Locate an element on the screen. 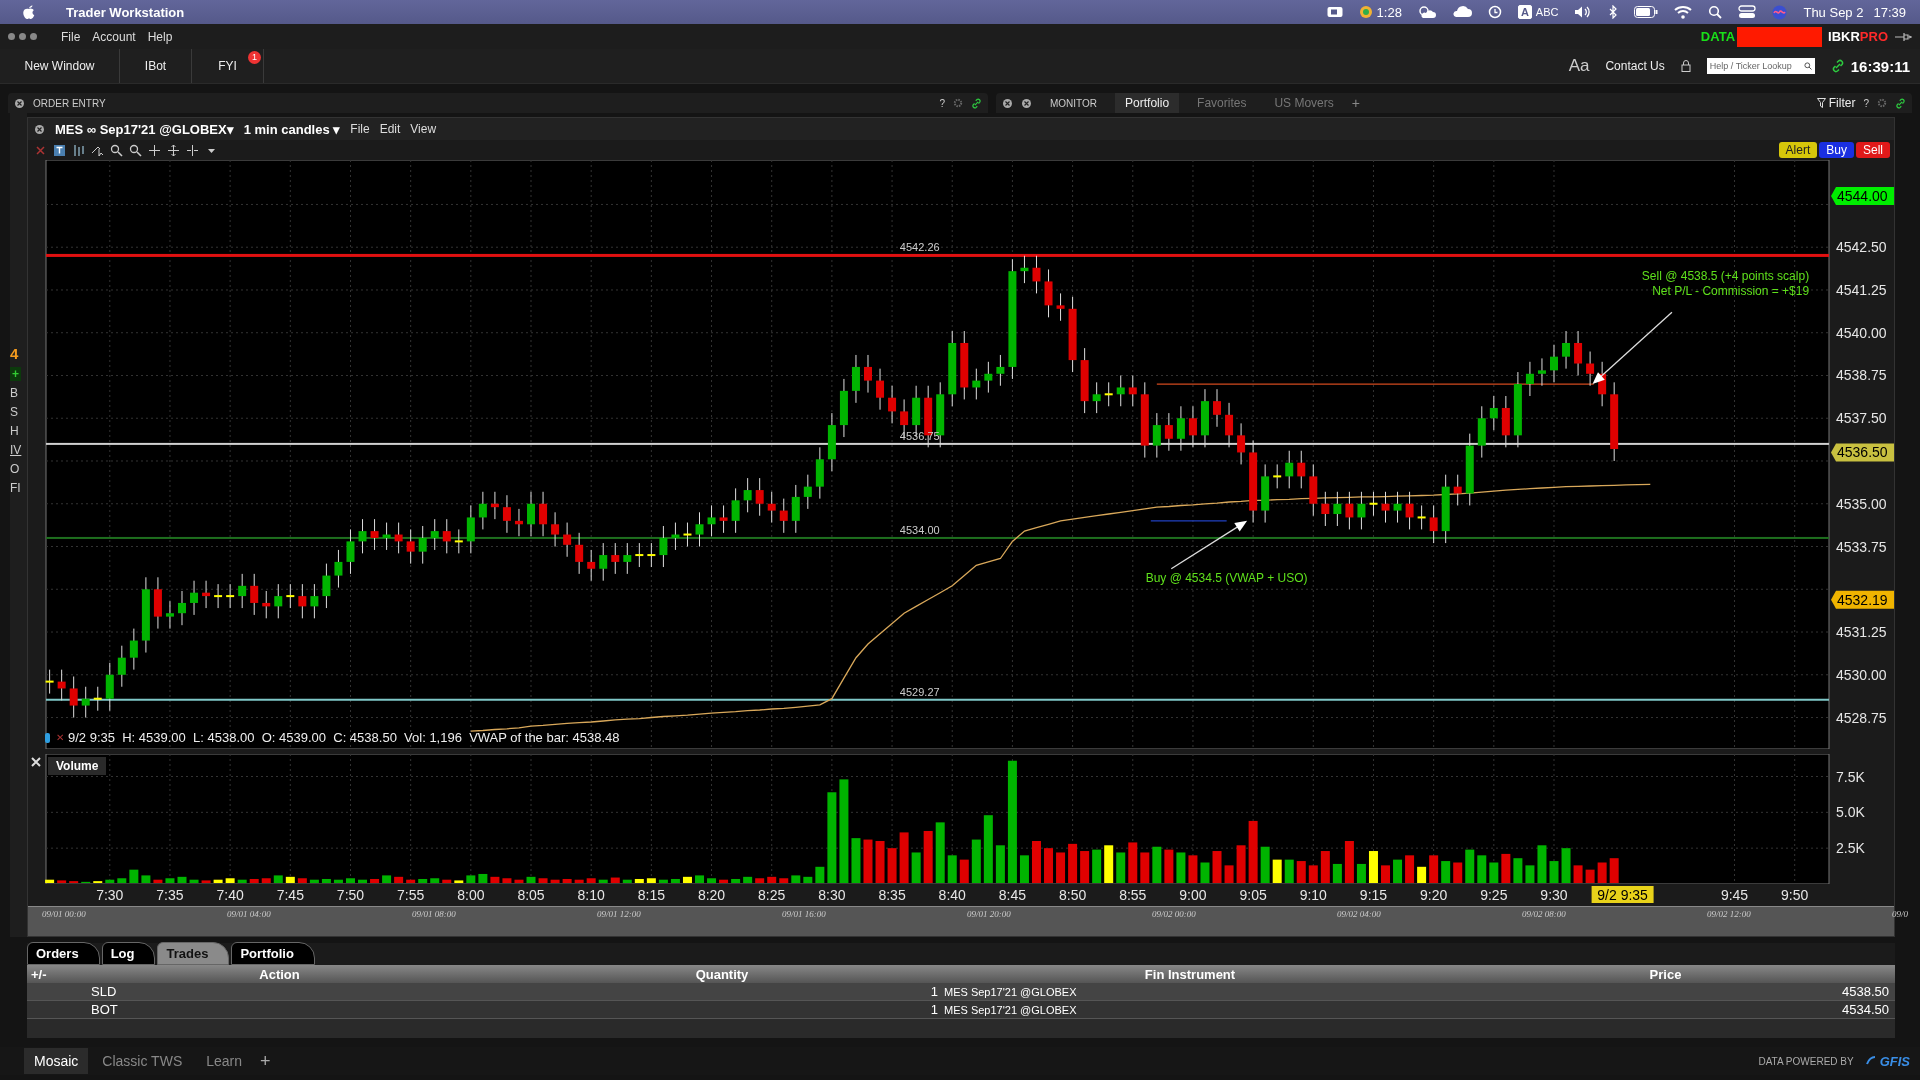  volume-axis-label: 5.0K is located at coordinates (1850, 812).